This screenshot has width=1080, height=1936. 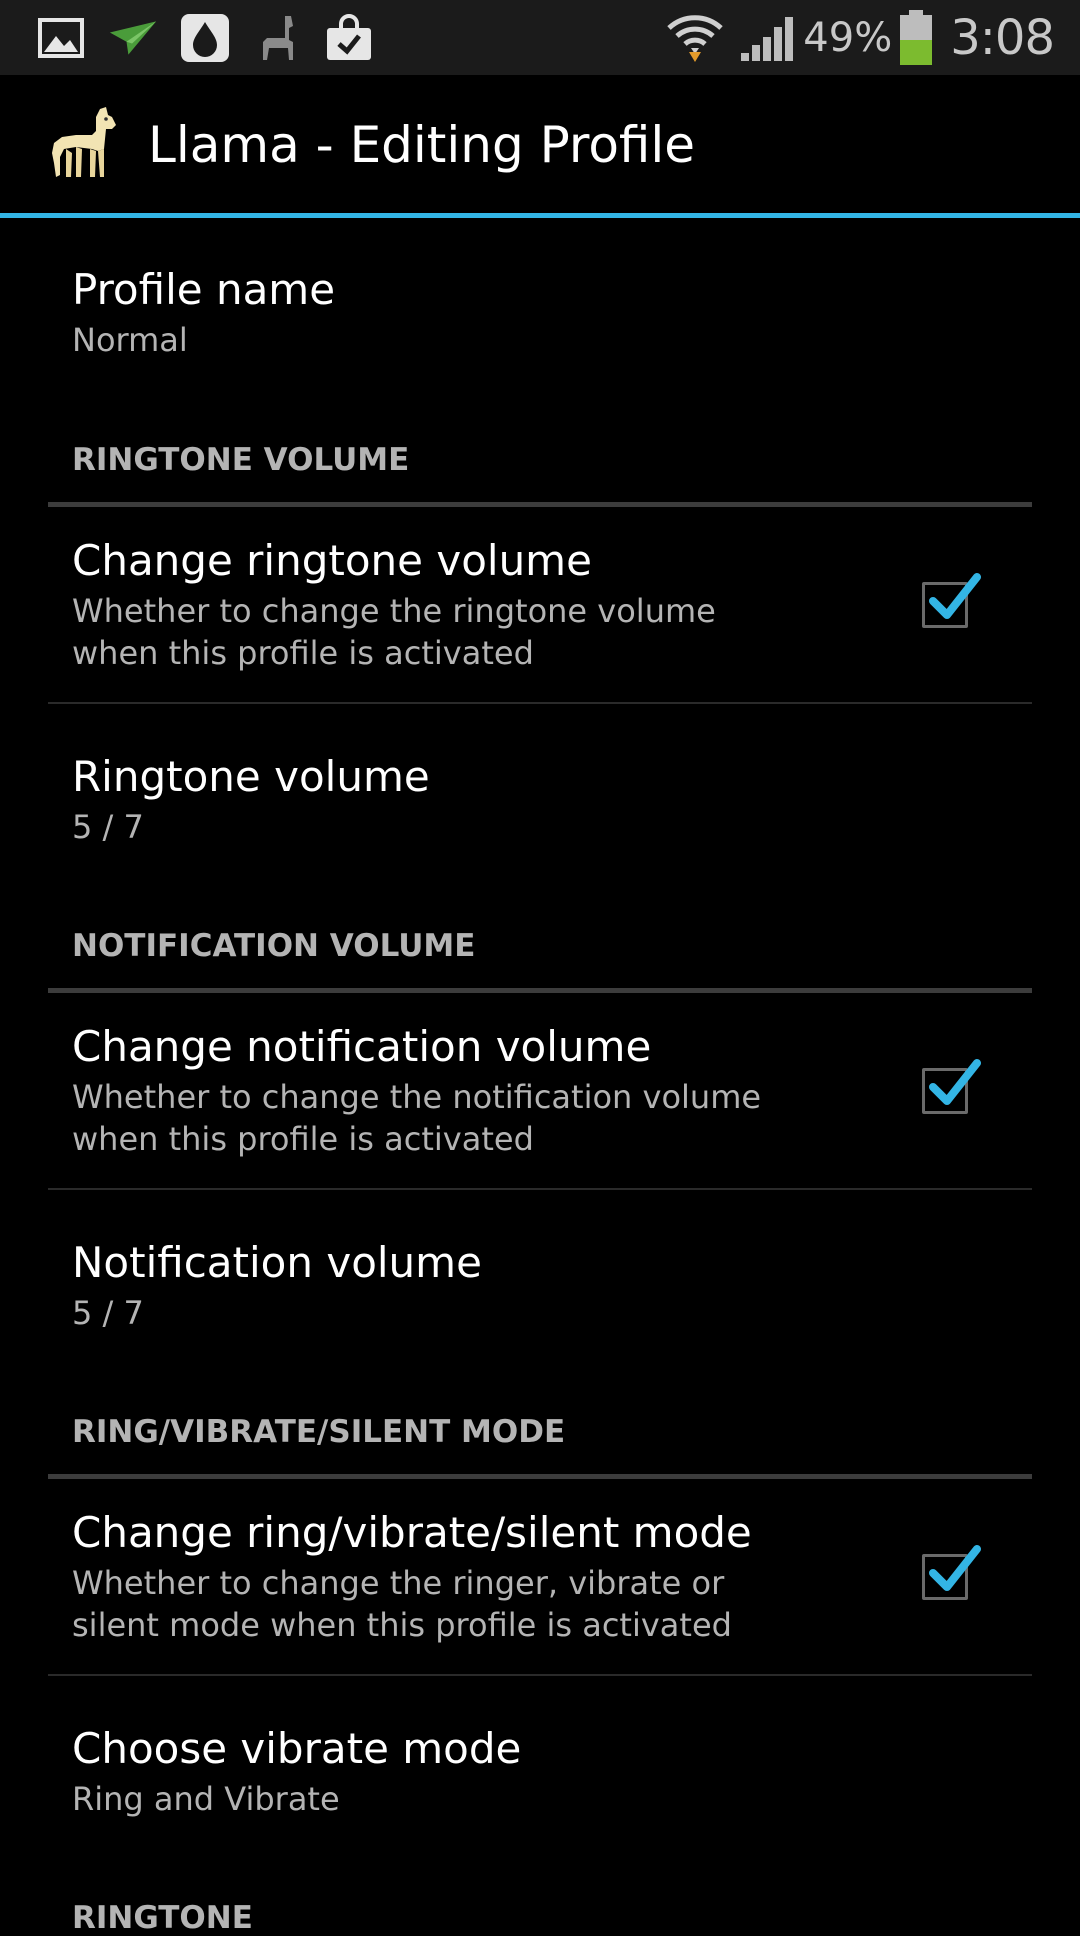 I want to click on category-ring-vibrate-silent-mode: RING/VIBRATE/SILENT MODE, so click(x=319, y=1432).